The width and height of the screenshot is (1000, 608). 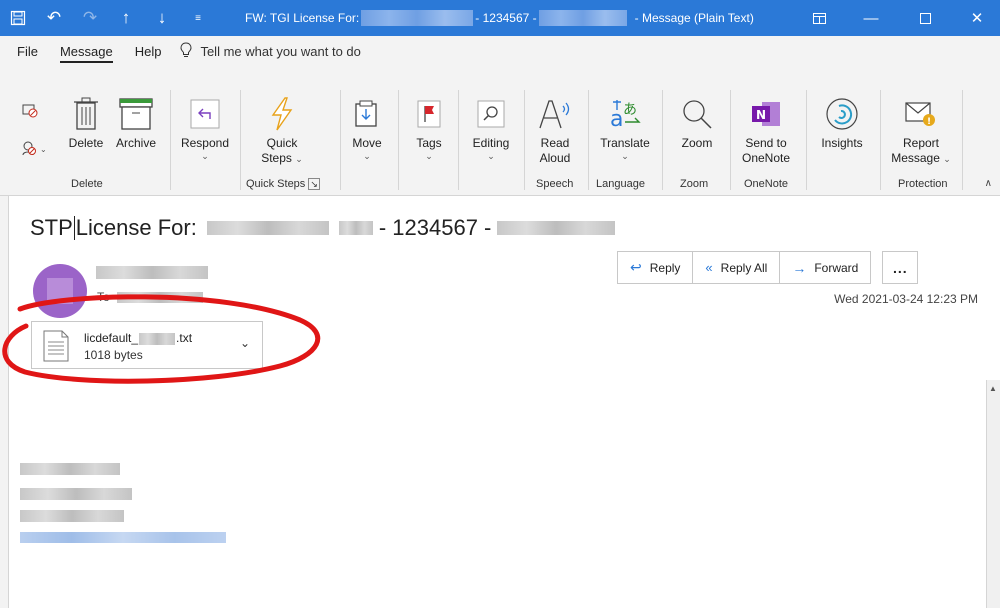 I want to click on insights-label: Insights, so click(x=842, y=143).